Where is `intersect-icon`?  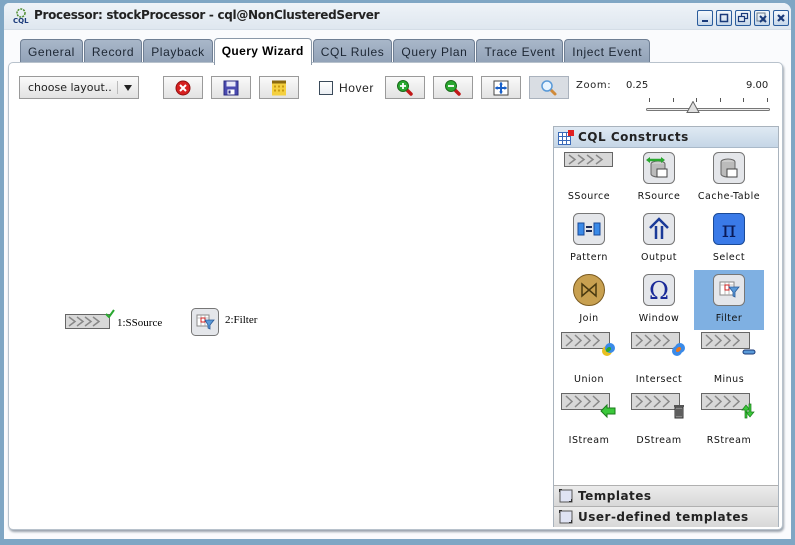 intersect-icon is located at coordinates (658, 344).